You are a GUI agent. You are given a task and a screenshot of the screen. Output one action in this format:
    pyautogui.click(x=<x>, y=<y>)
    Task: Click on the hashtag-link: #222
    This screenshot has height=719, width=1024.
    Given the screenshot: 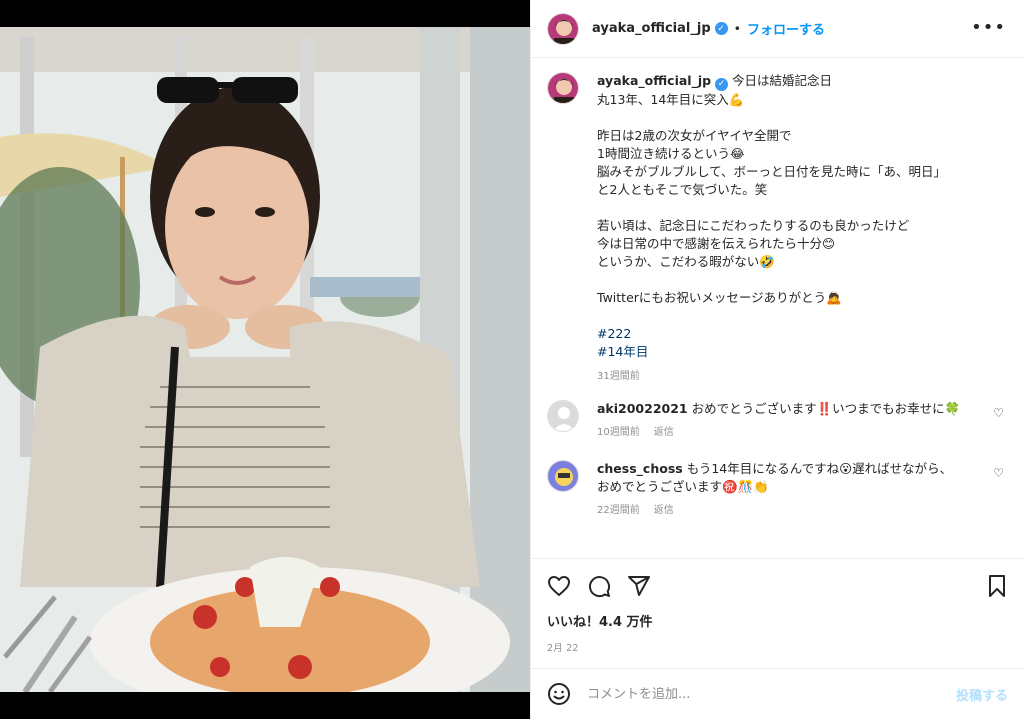 What is the action you would take?
    pyautogui.click(x=802, y=334)
    